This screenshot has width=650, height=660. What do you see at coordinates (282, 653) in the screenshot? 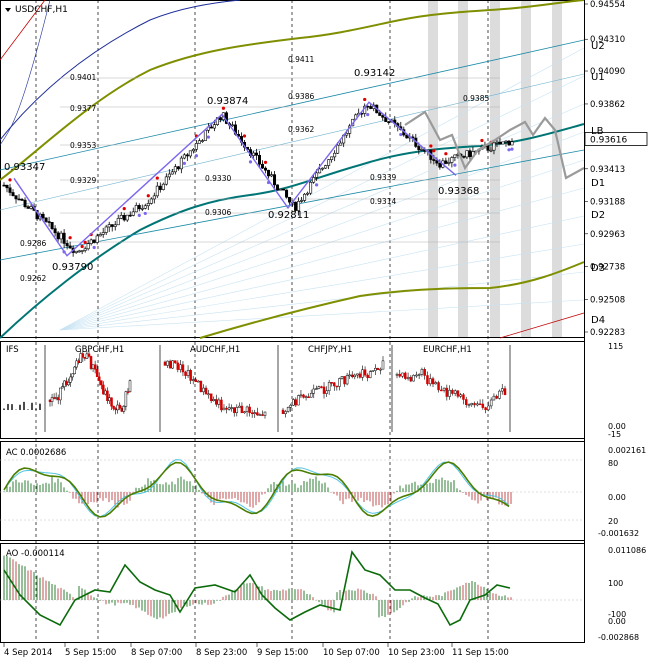
I see `time-axis-label: 9 Sep 15:00` at bounding box center [282, 653].